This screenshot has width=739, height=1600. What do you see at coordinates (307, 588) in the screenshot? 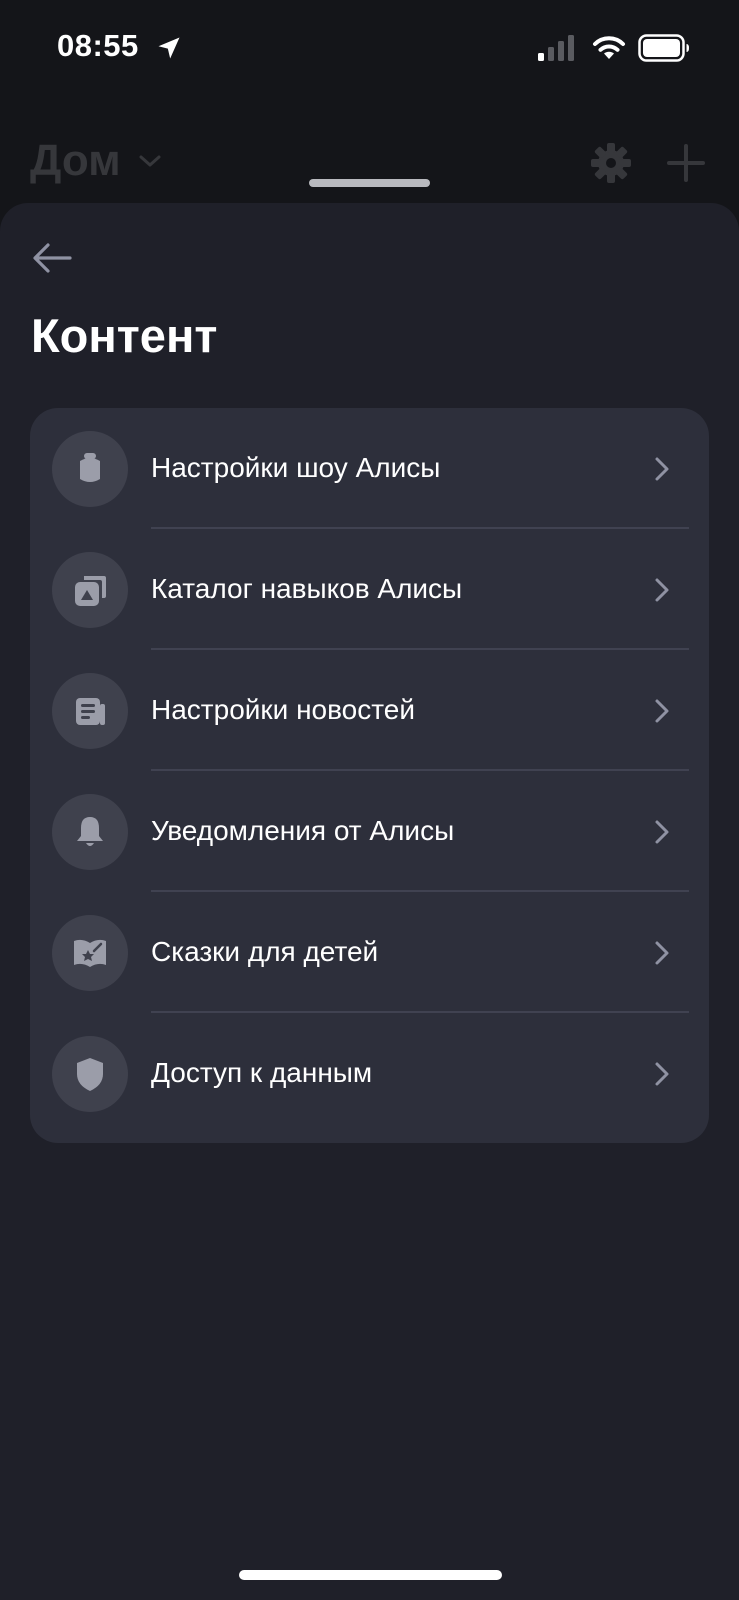
I see `menu-item-label: Каталог навыков Алисы` at bounding box center [307, 588].